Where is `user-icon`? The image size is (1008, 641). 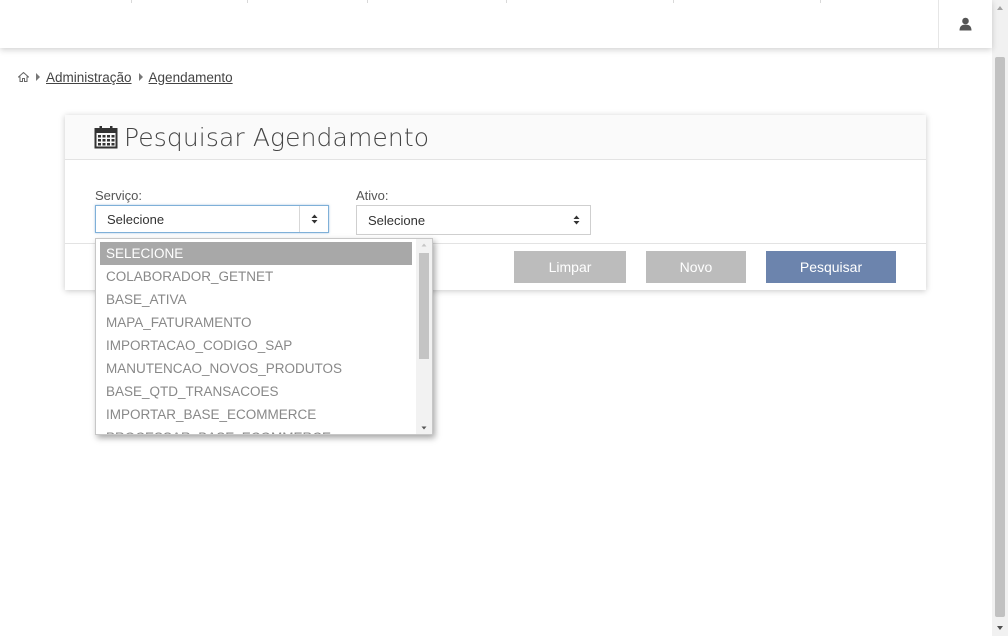 user-icon is located at coordinates (965, 24).